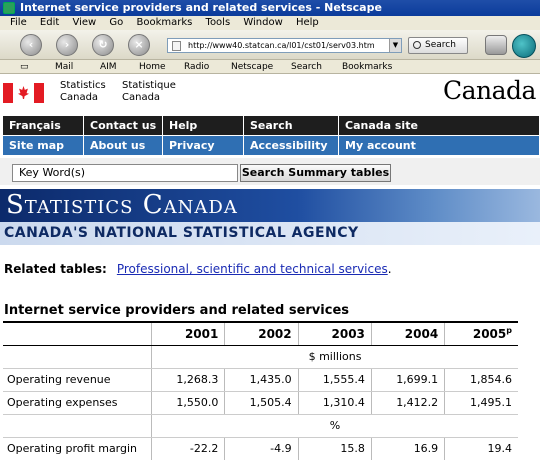  I want to click on table-cell: -22.2, so click(188, 448).